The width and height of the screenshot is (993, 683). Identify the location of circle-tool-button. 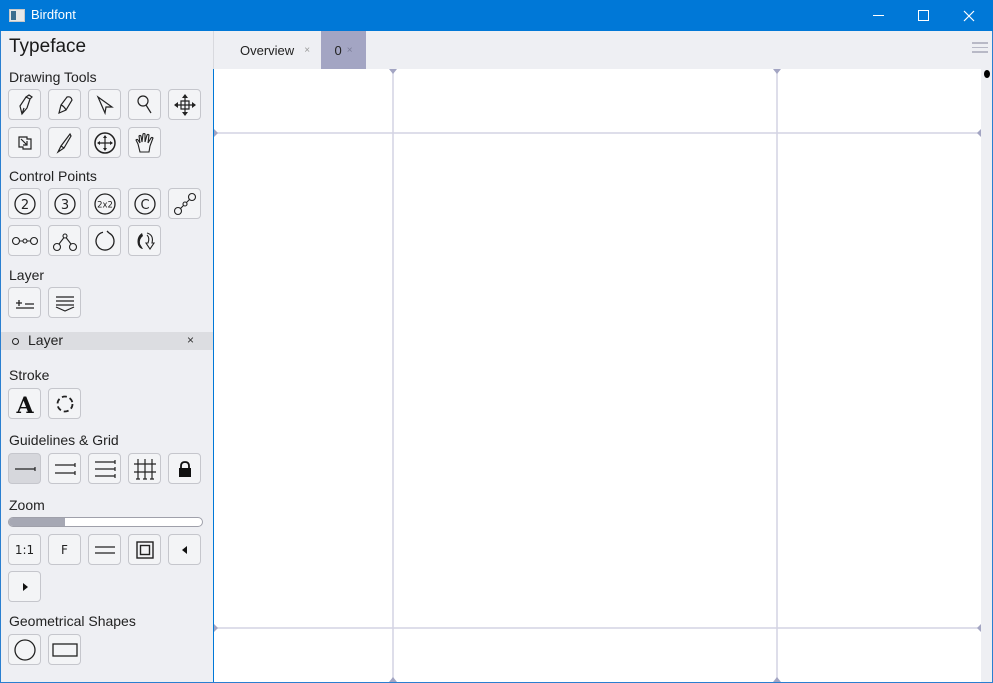
(24, 649).